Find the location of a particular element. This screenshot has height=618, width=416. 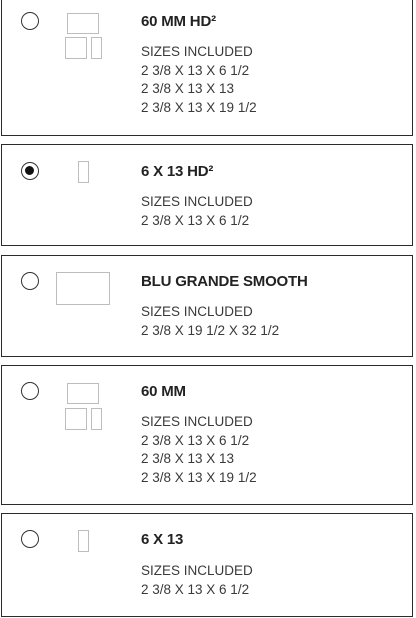

radio-button-selected is located at coordinates (30, 171).